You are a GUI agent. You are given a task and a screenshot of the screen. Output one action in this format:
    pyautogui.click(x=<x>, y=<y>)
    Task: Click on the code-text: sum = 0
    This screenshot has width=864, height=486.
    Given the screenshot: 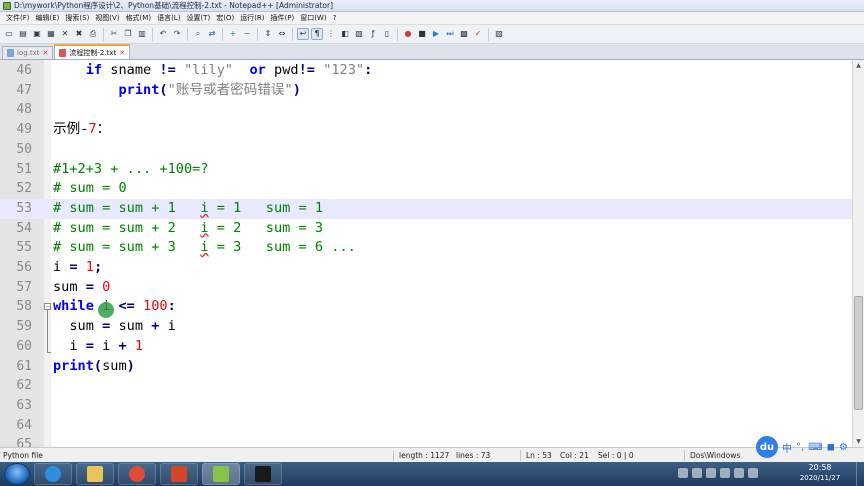 What is the action you would take?
    pyautogui.click(x=81, y=287)
    